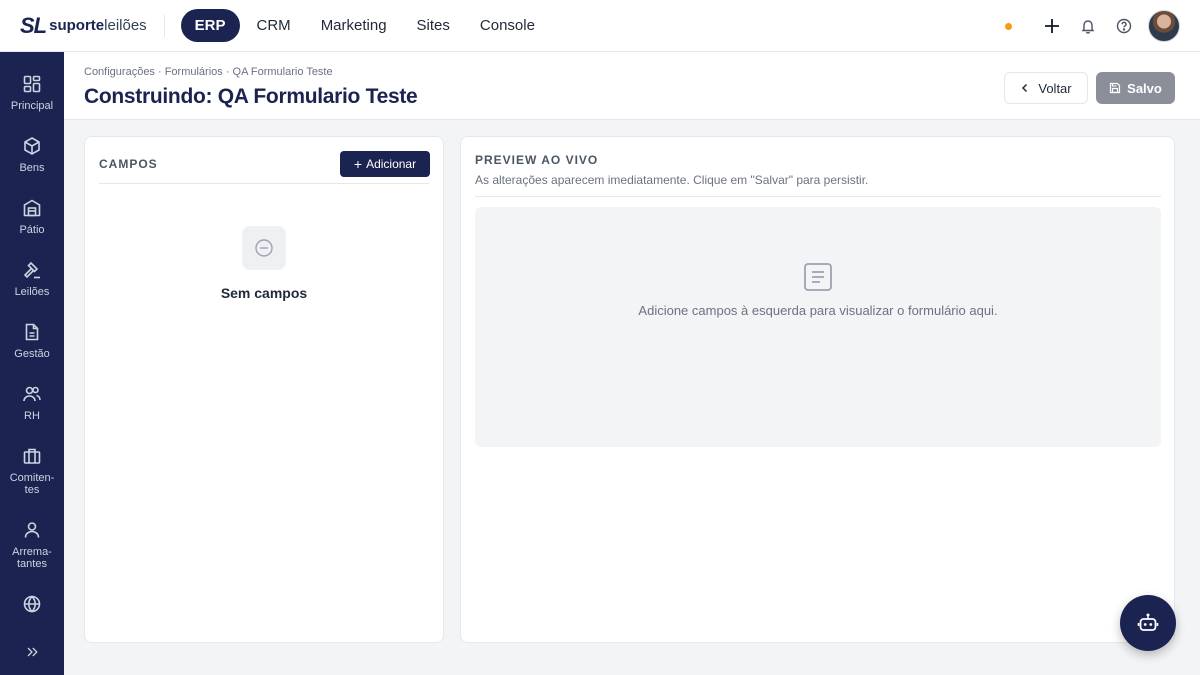 This screenshot has width=1200, height=675. Describe the element at coordinates (264, 183) in the screenshot. I see `fields-divider` at that location.